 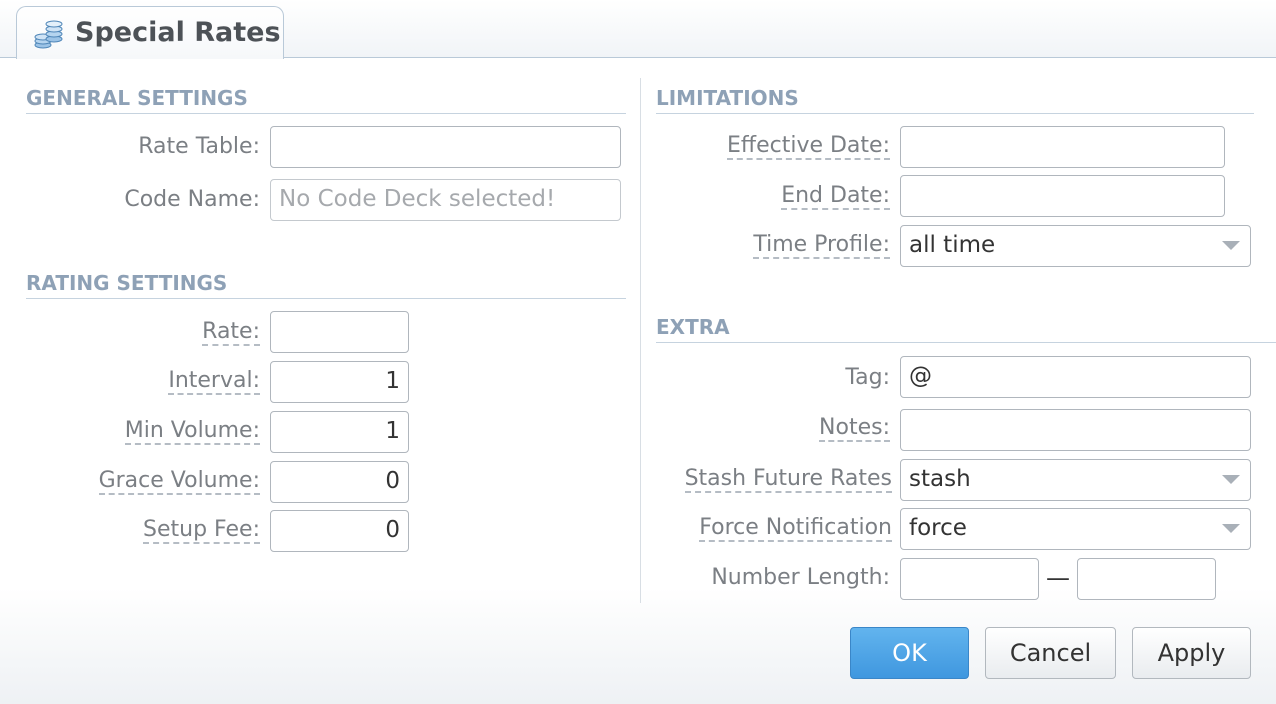 I want to click on force-notification-select: force, so click(x=1075, y=529).